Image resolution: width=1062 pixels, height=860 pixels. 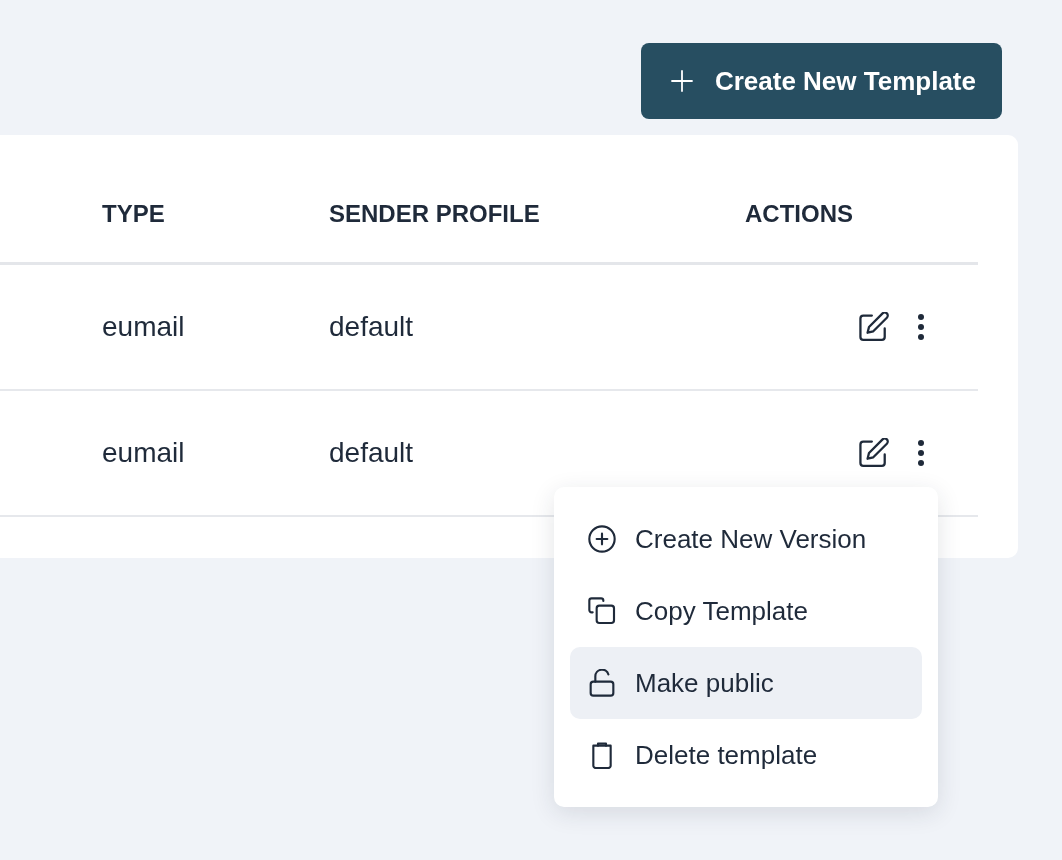 What do you see at coordinates (746, 683) in the screenshot?
I see `menu-item: Make public` at bounding box center [746, 683].